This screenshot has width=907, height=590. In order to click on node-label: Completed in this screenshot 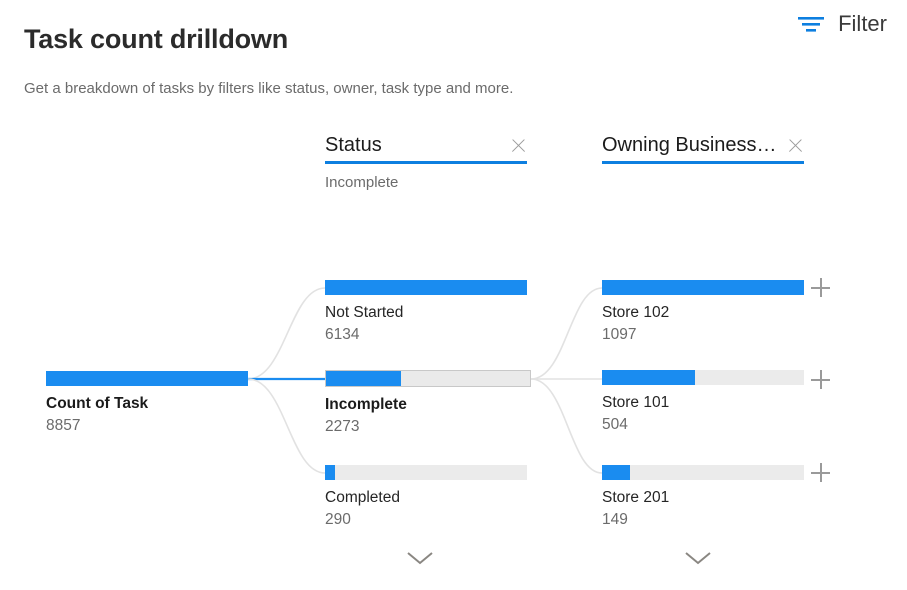, I will do `click(362, 497)`.